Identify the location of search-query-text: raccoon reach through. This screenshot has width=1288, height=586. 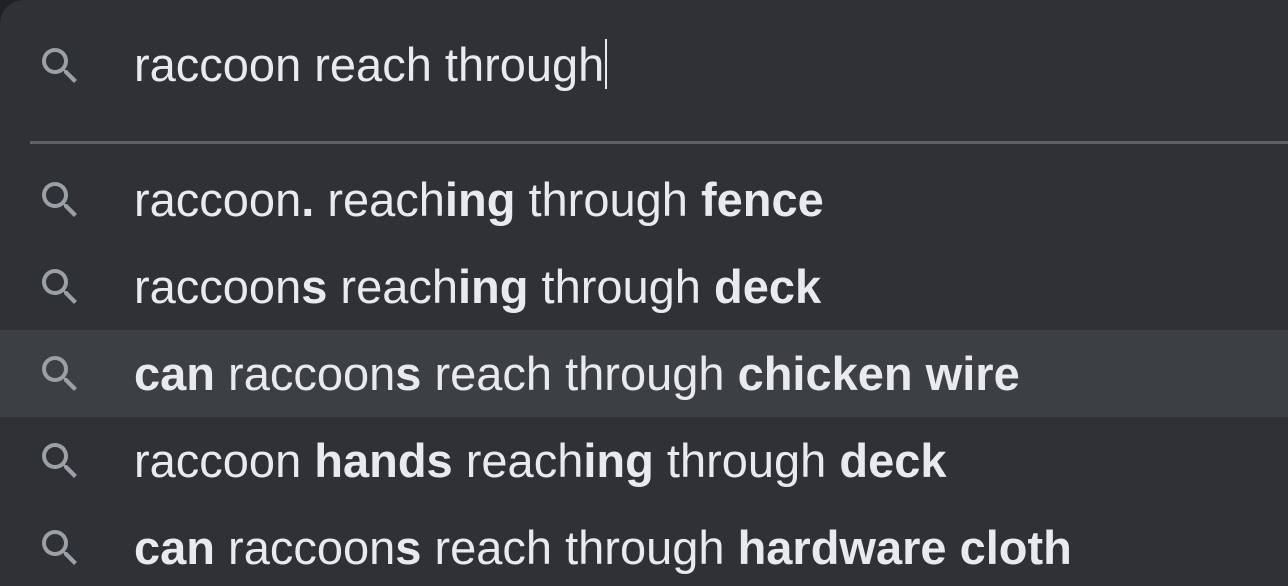
(369, 64).